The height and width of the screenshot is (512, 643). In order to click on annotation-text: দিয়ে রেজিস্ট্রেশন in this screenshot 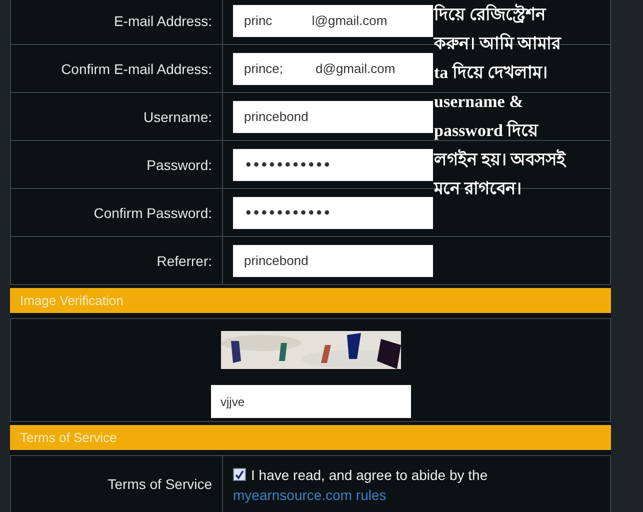, I will do `click(491, 14)`.